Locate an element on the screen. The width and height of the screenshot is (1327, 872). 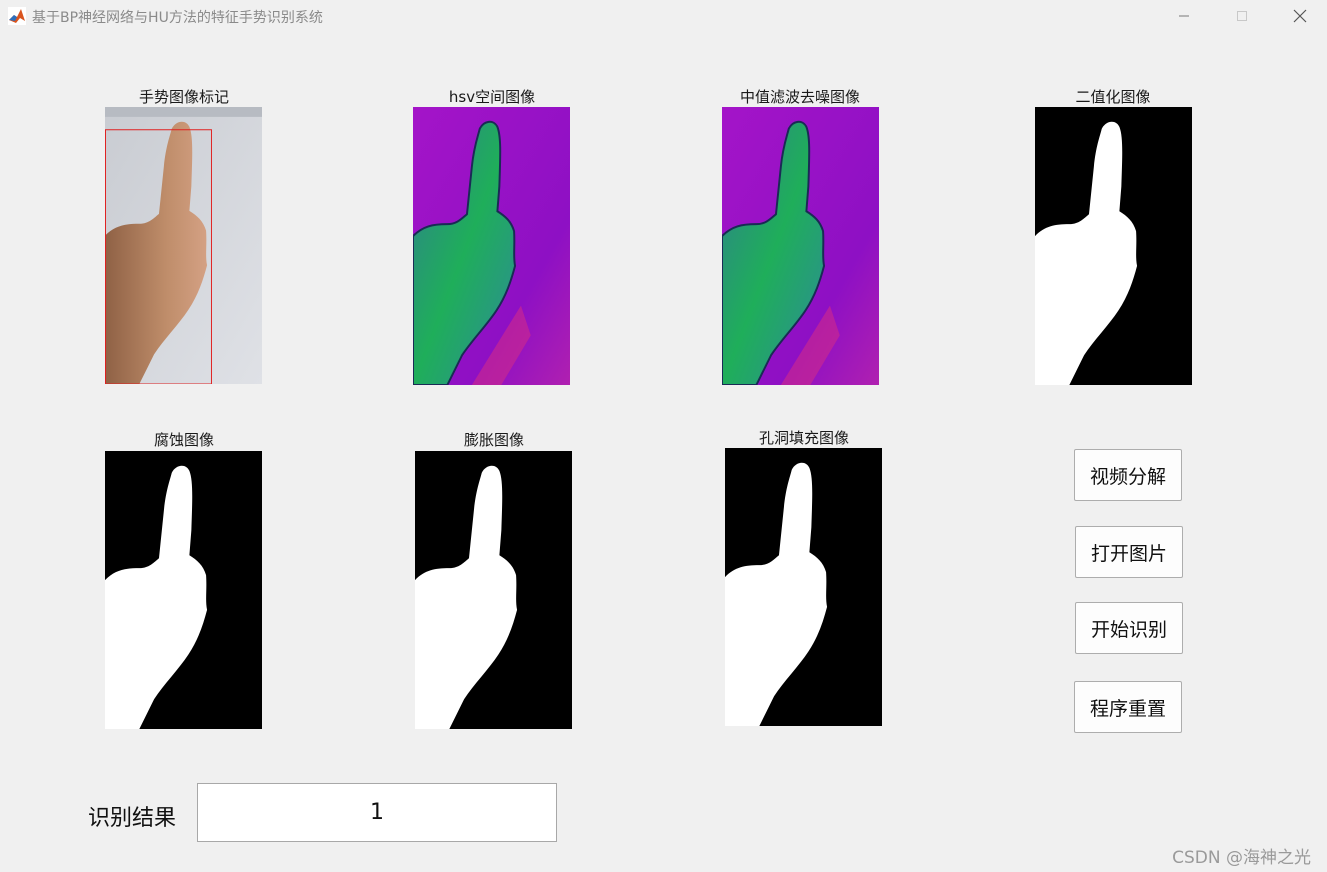
watermark: CSDN @海神之光 is located at coordinates (1241, 858).